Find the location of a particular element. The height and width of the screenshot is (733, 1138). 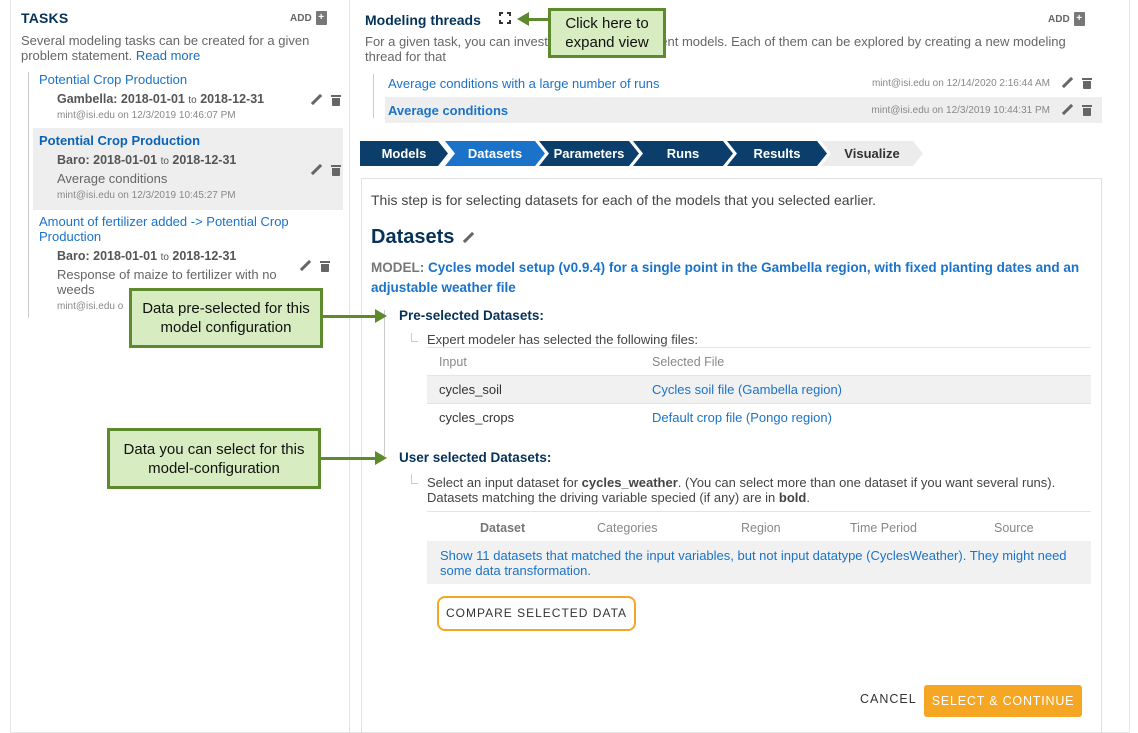

page-title: Datasets is located at coordinates (422, 237).